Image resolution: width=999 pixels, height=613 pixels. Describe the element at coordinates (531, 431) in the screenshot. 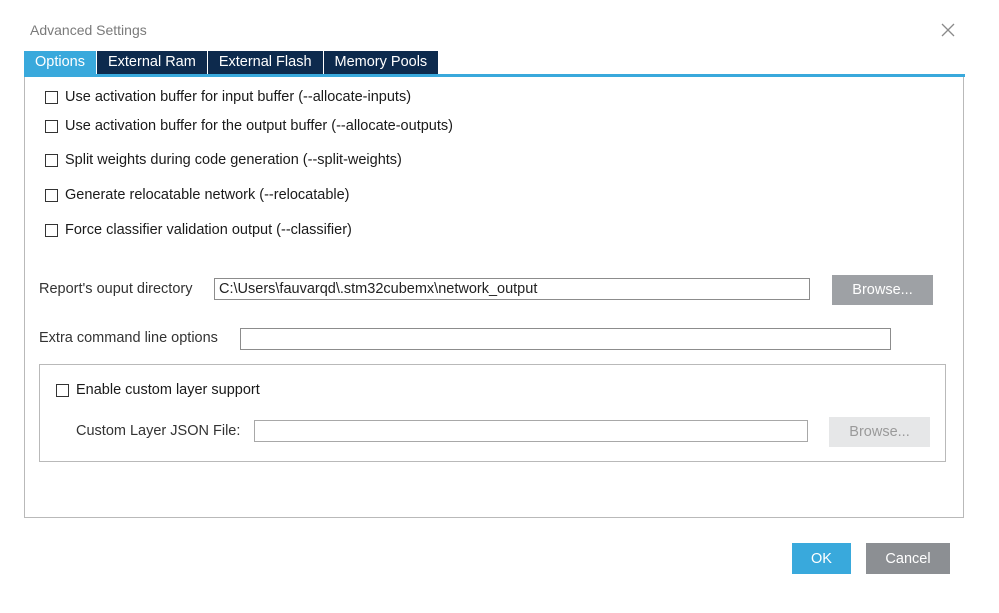

I see `custom-layer-json-input` at that location.